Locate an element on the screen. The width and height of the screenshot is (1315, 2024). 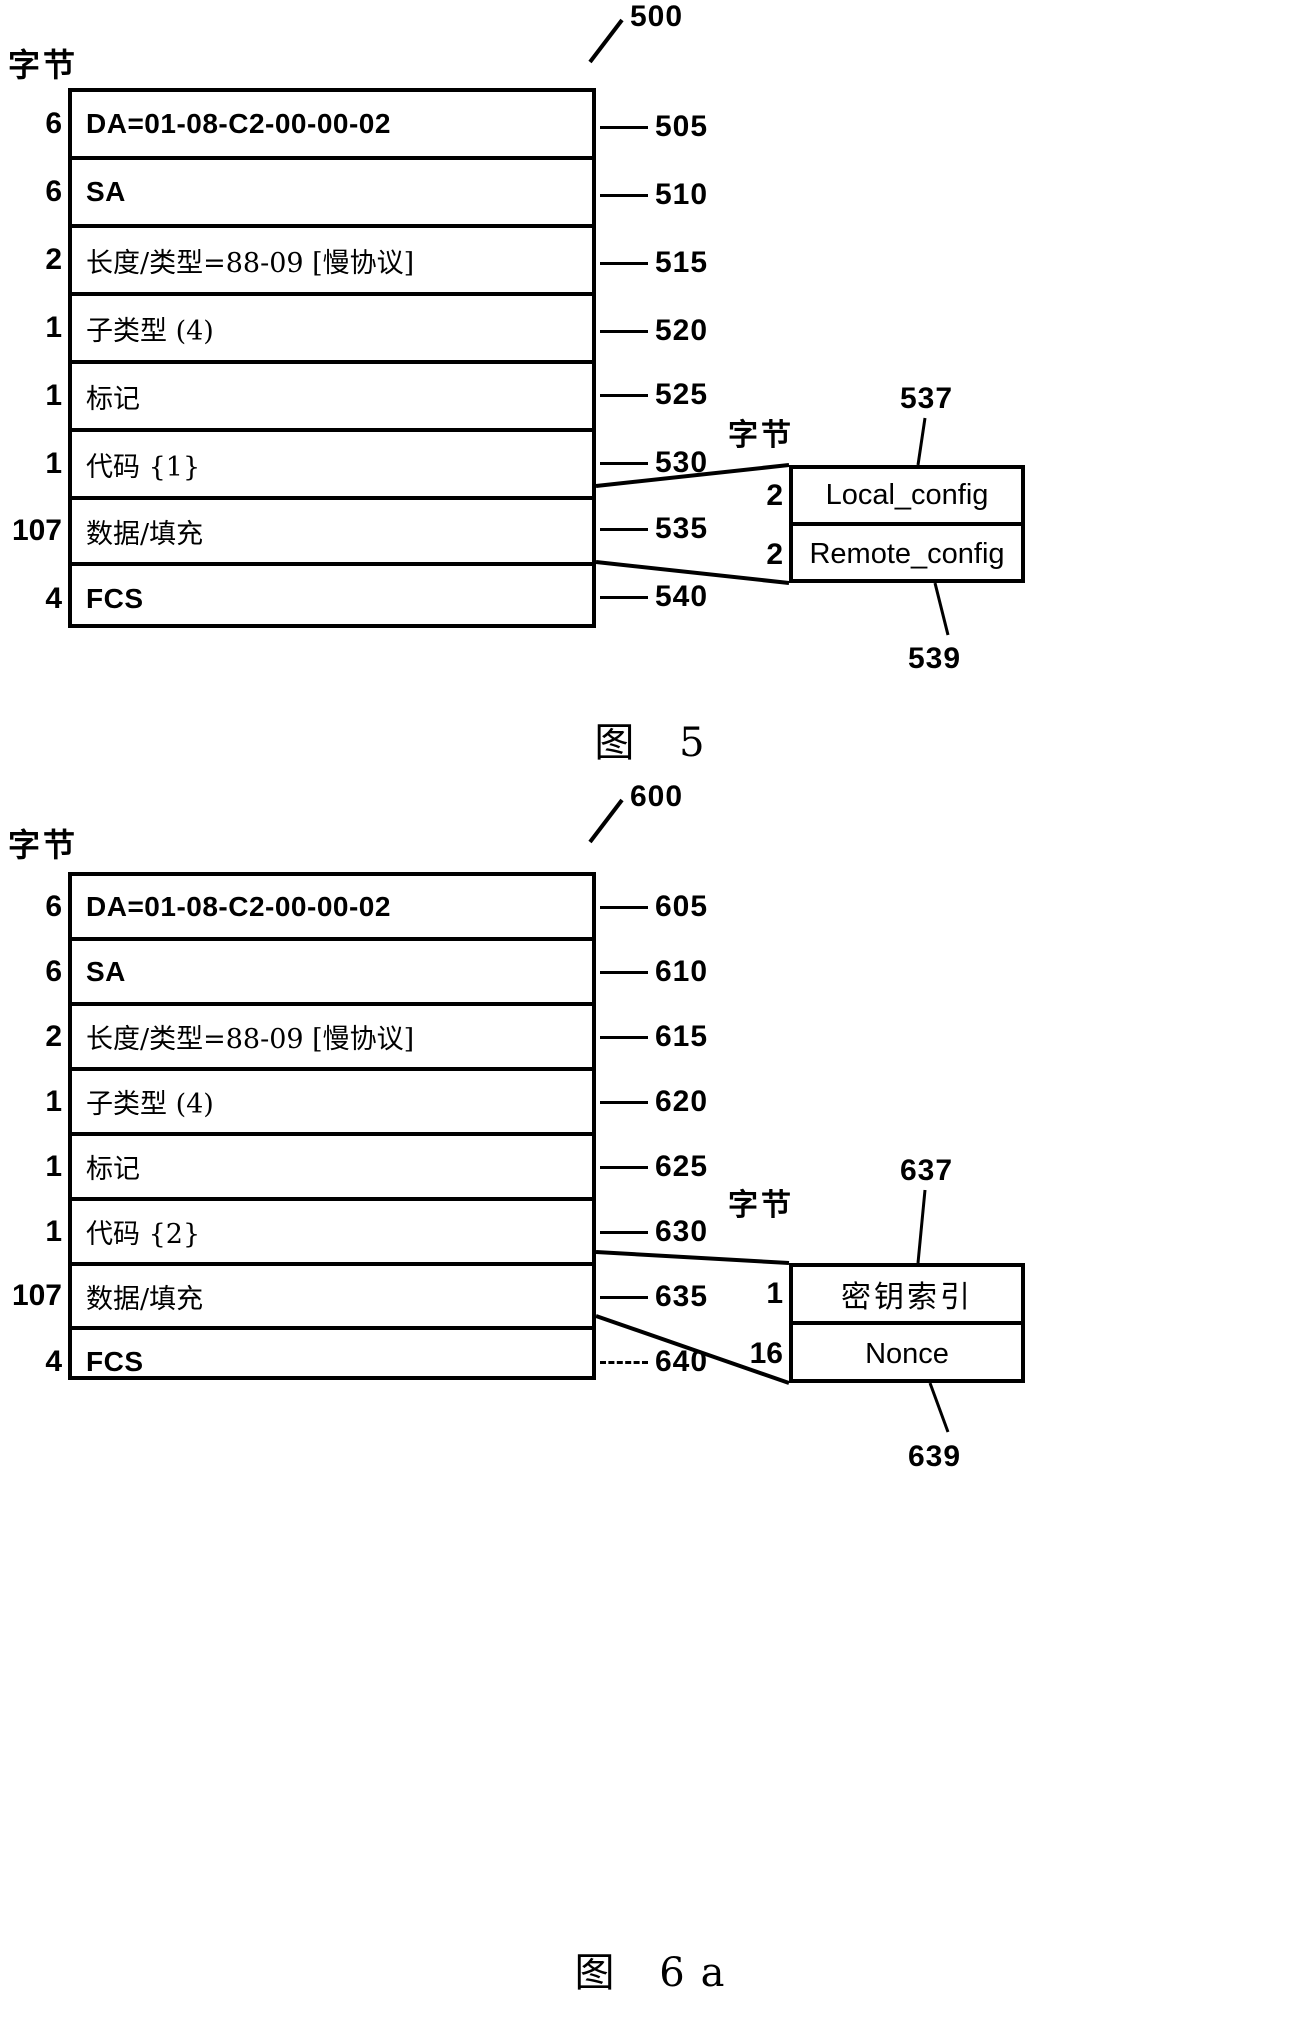
reference-640: 640 is located at coordinates (682, 1361).